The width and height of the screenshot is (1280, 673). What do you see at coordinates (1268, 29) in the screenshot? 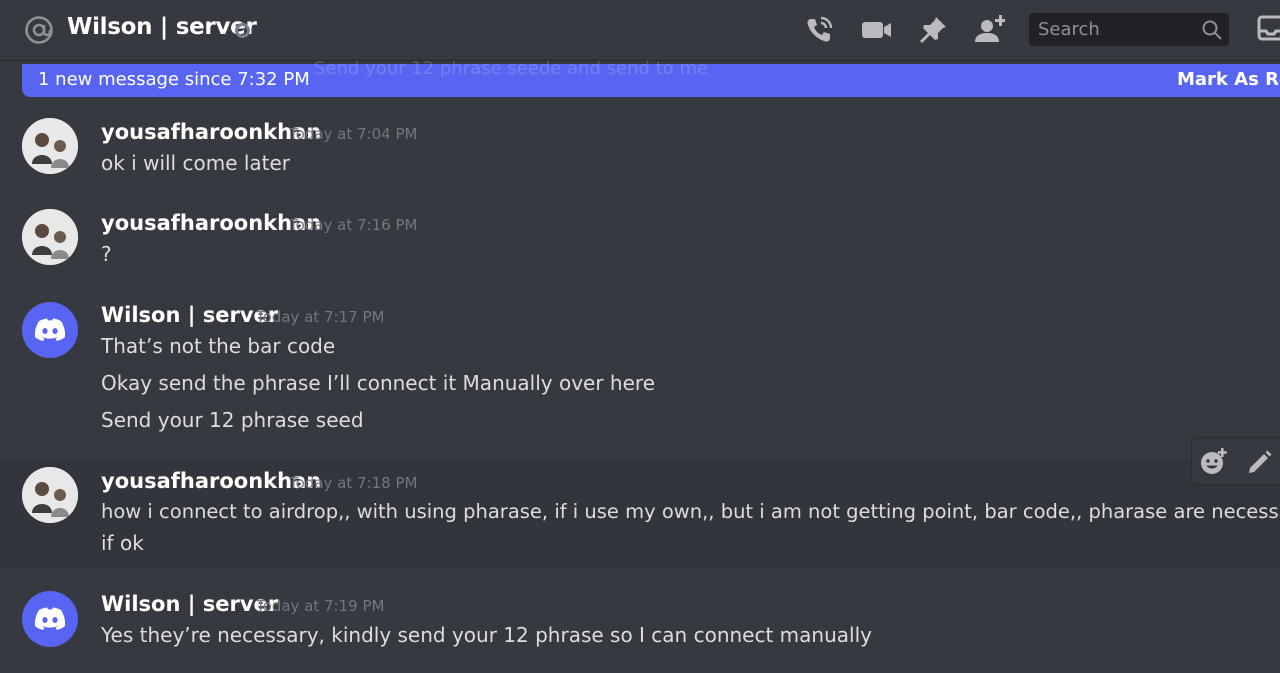
I see `inbox-icon` at bounding box center [1268, 29].